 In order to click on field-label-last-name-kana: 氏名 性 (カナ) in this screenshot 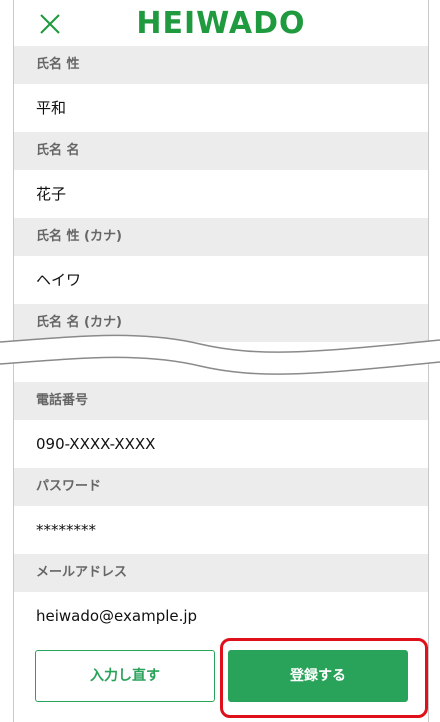, I will do `click(221, 237)`.